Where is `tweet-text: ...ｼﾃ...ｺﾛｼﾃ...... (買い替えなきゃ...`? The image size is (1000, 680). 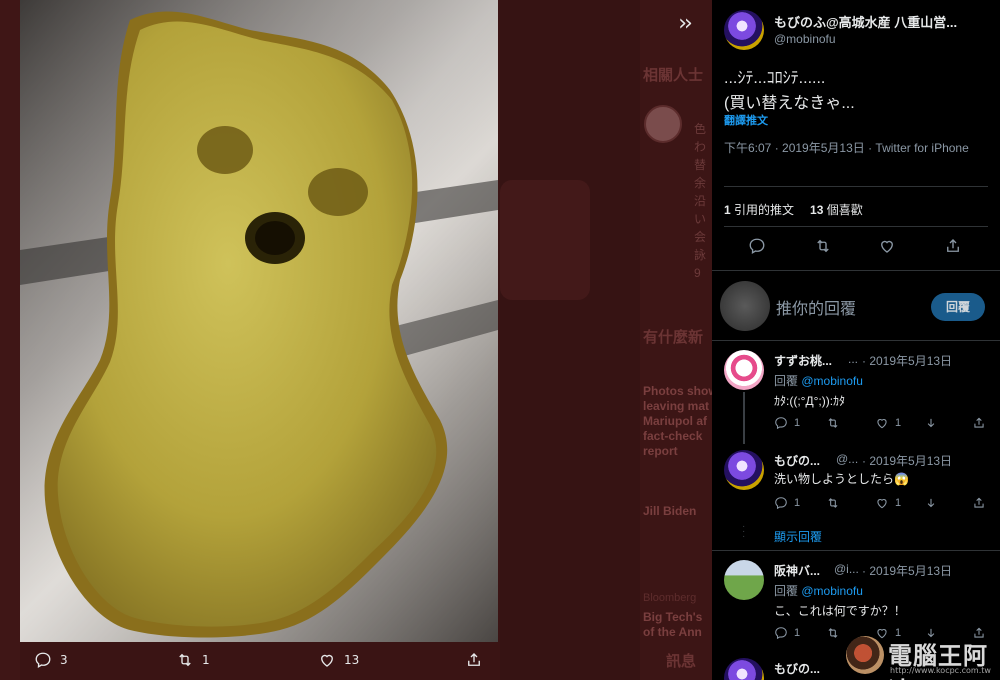
tweet-text: ...ｼﾃ...ｺﾛｼﾃ...... (買い替えなきゃ... is located at coordinates (789, 91).